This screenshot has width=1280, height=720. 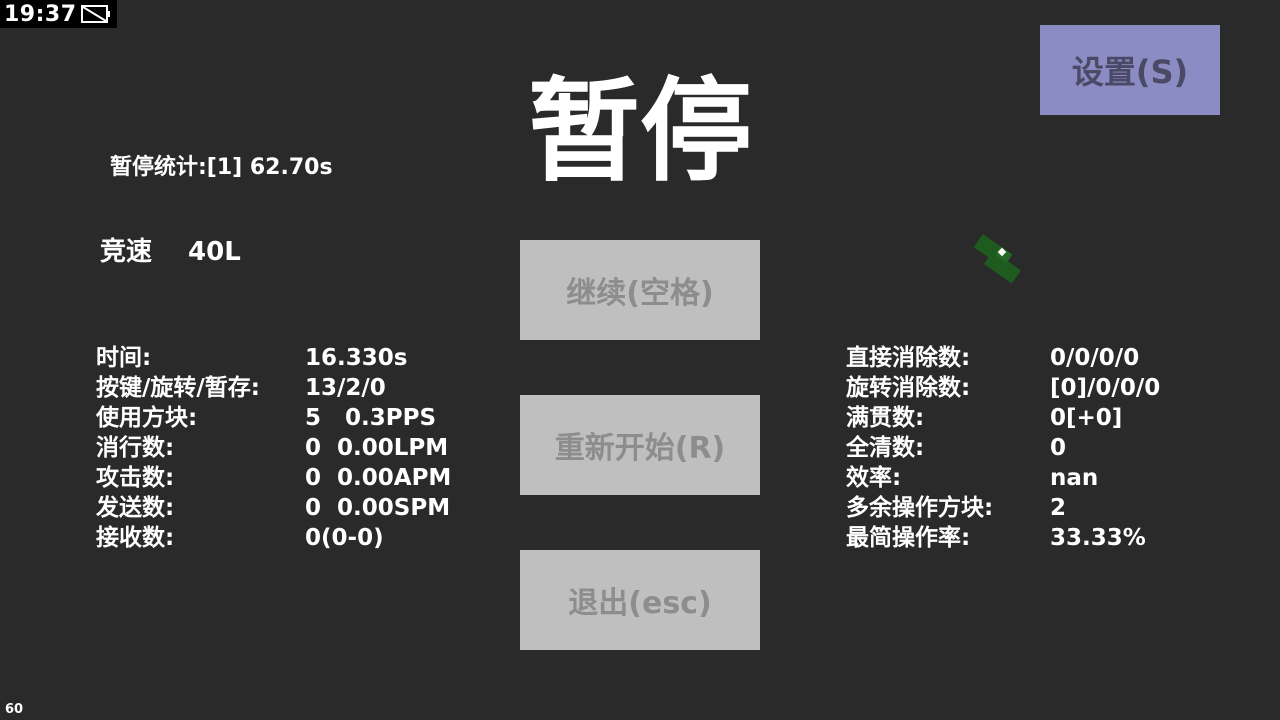 I want to click on fps-counter: 60, so click(x=14, y=709).